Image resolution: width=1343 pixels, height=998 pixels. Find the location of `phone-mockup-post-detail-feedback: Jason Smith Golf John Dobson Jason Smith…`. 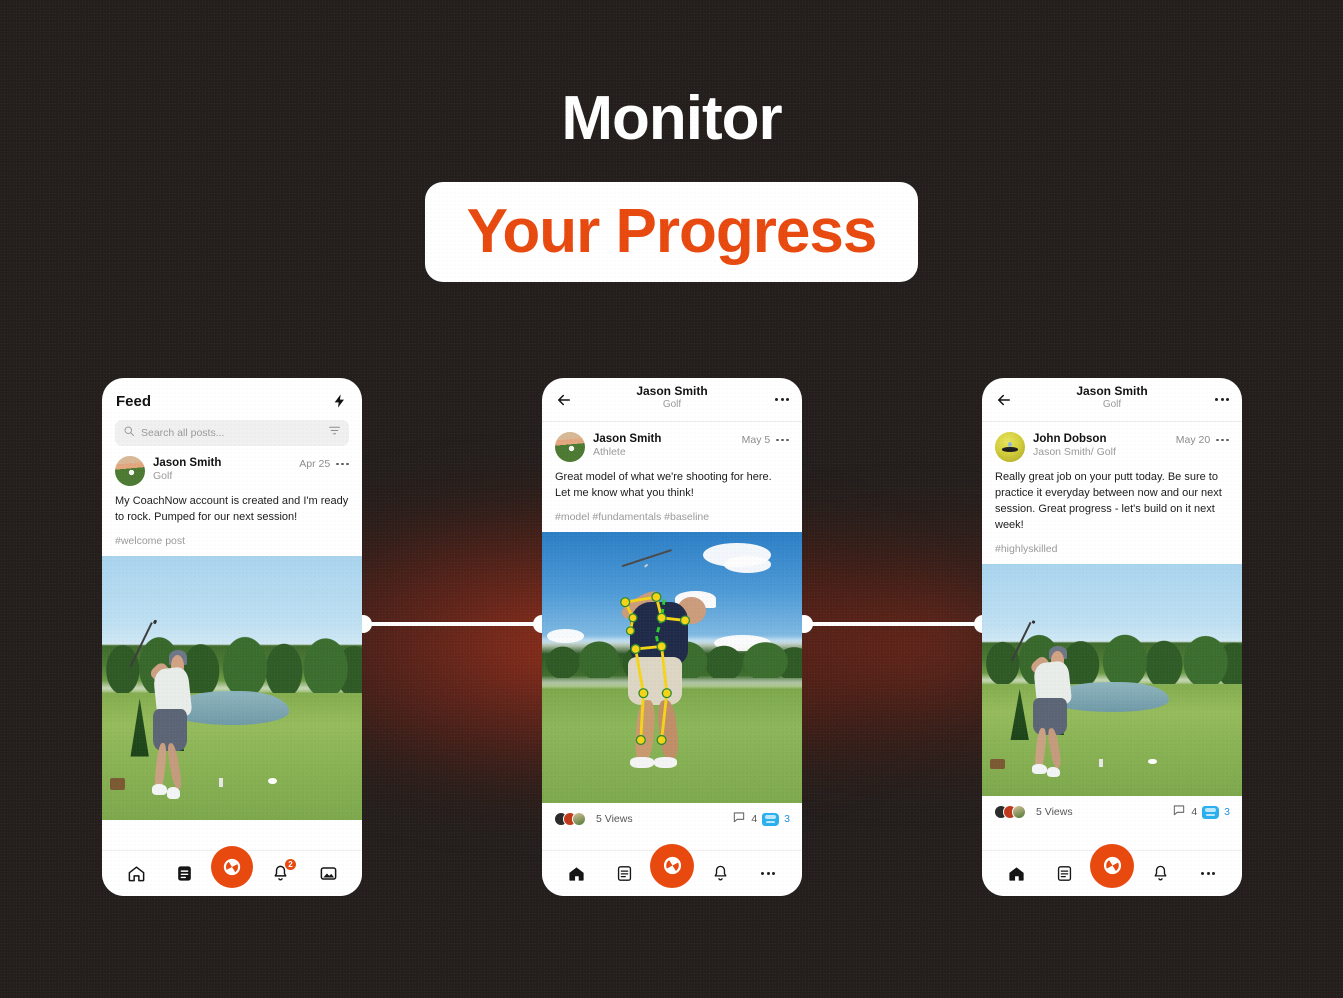

phone-mockup-post-detail-feedback: Jason Smith Golf John Dobson Jason Smith… is located at coordinates (1112, 637).